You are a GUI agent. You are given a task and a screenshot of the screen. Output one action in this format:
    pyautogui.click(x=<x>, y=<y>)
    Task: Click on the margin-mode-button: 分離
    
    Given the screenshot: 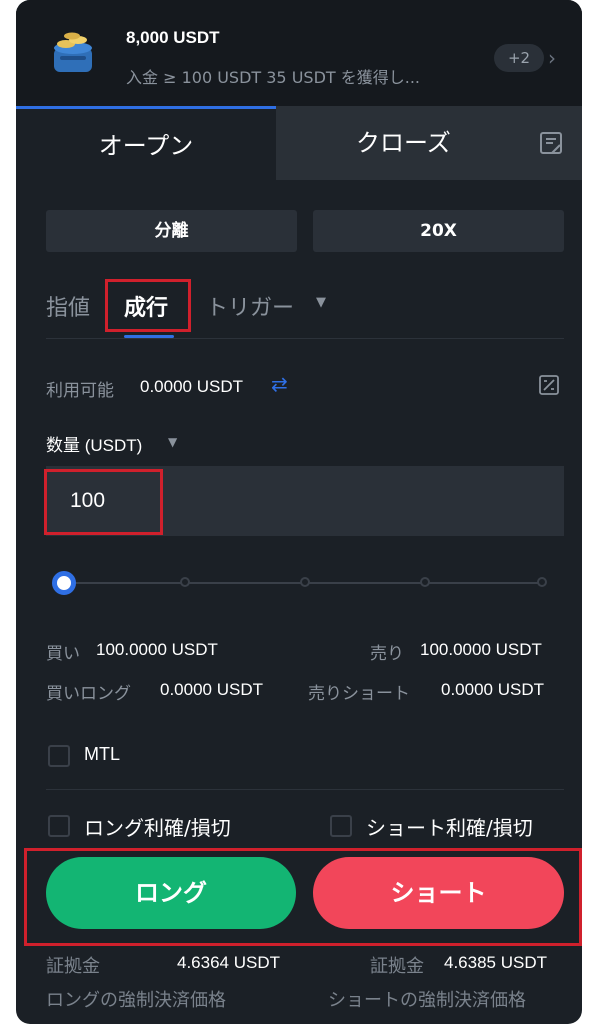 What is the action you would take?
    pyautogui.click(x=171, y=231)
    